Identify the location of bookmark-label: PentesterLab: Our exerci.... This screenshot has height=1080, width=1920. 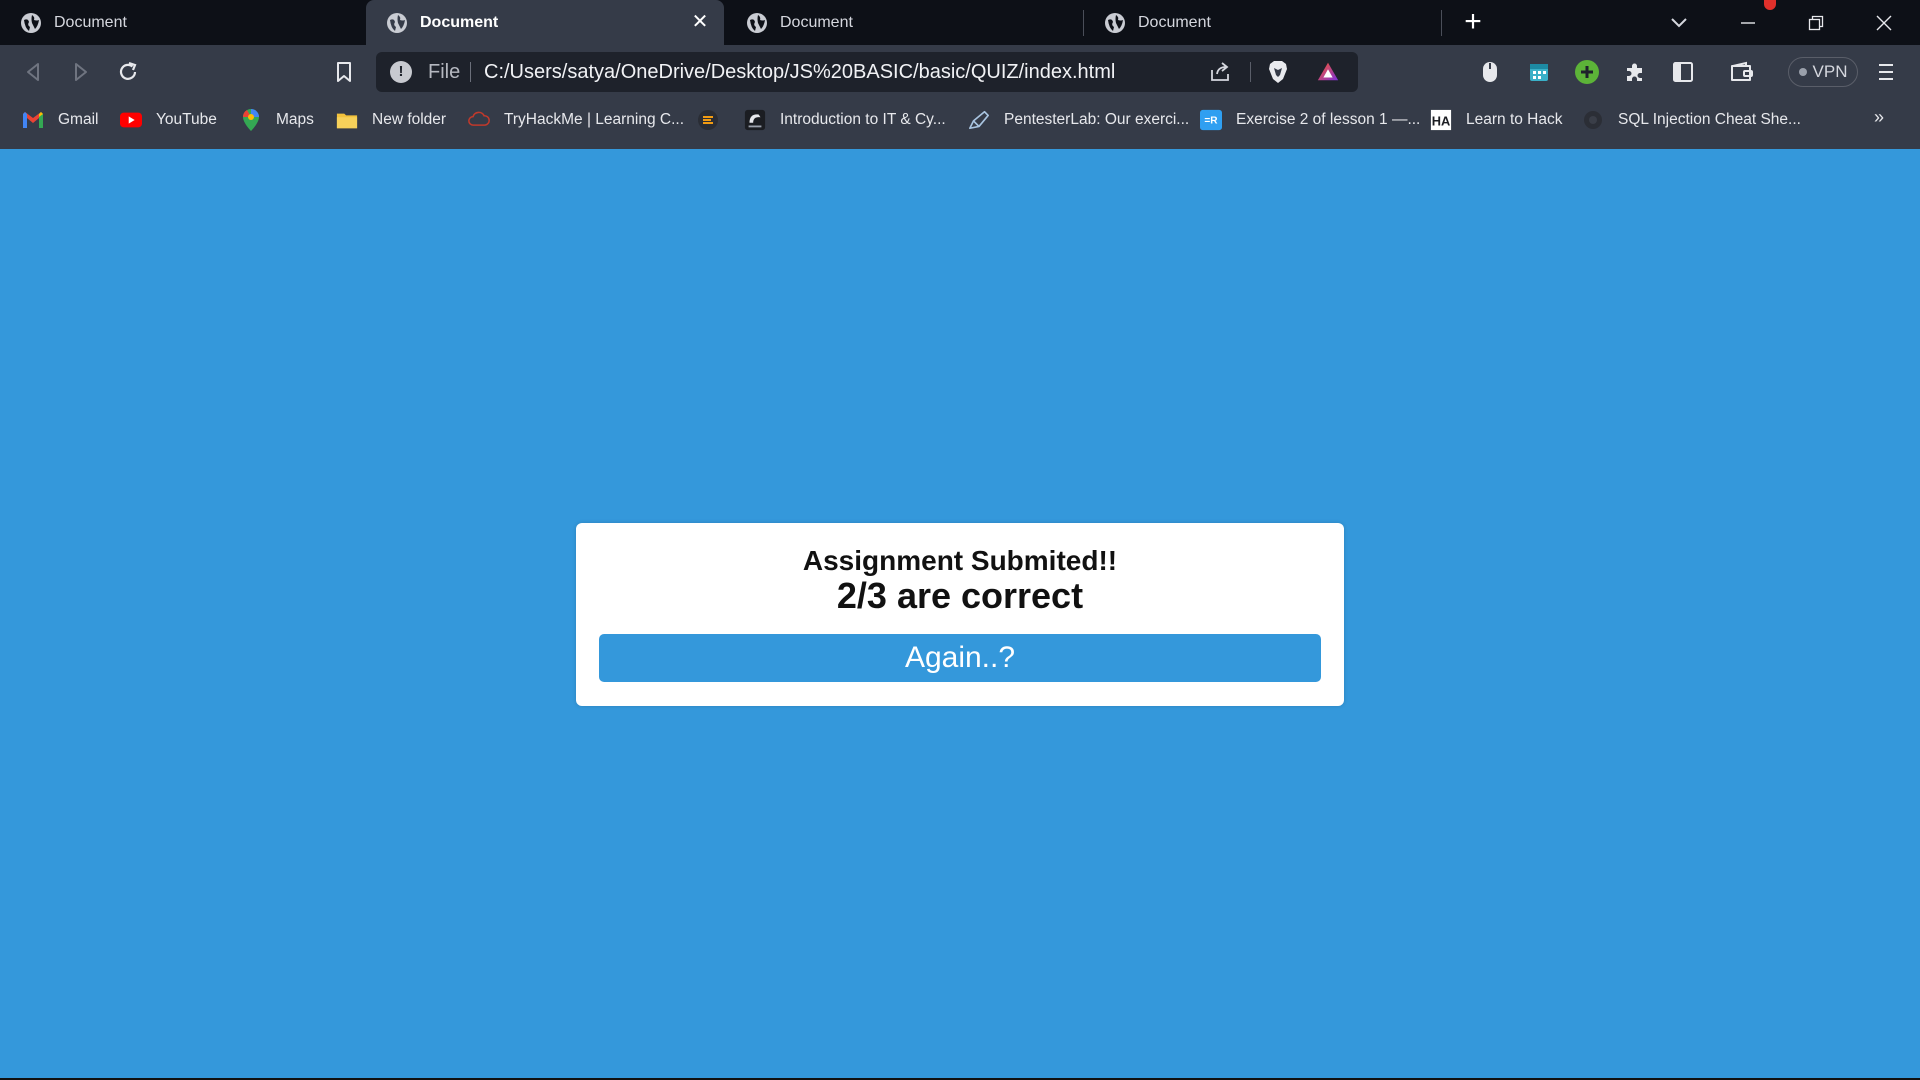
(1097, 119).